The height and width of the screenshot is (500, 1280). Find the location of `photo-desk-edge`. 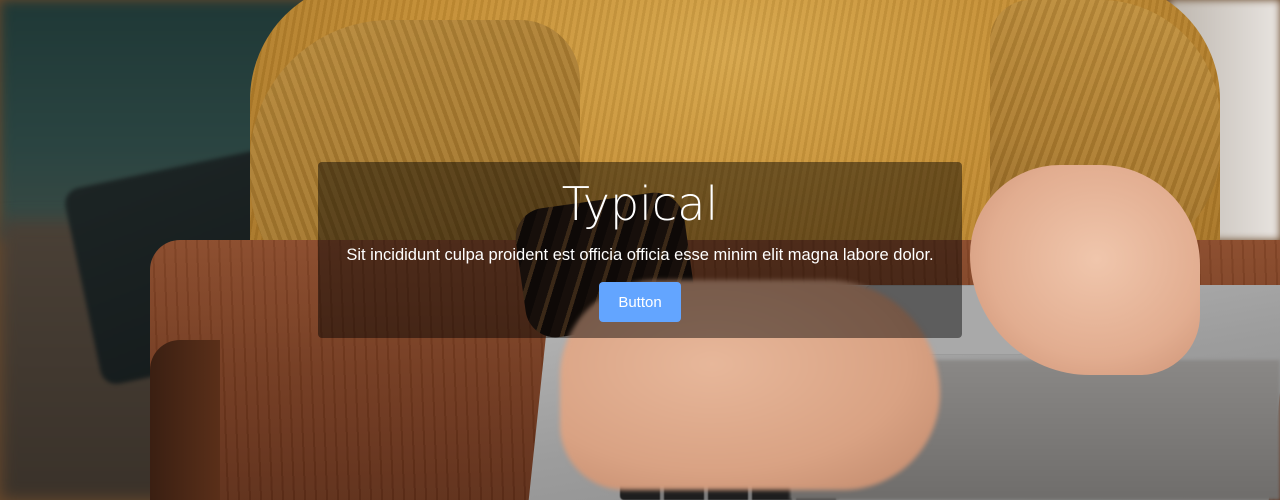

photo-desk-edge is located at coordinates (185, 420).